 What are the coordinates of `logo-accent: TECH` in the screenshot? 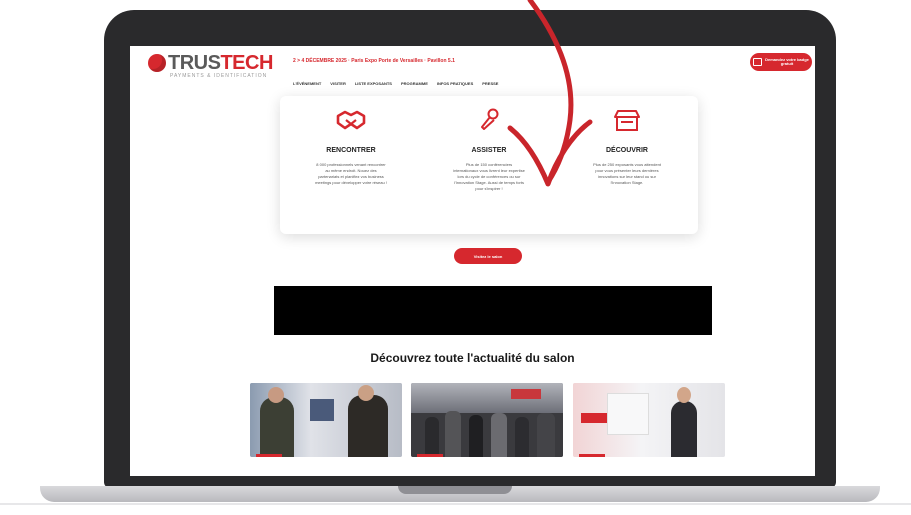 It's located at (246, 62).